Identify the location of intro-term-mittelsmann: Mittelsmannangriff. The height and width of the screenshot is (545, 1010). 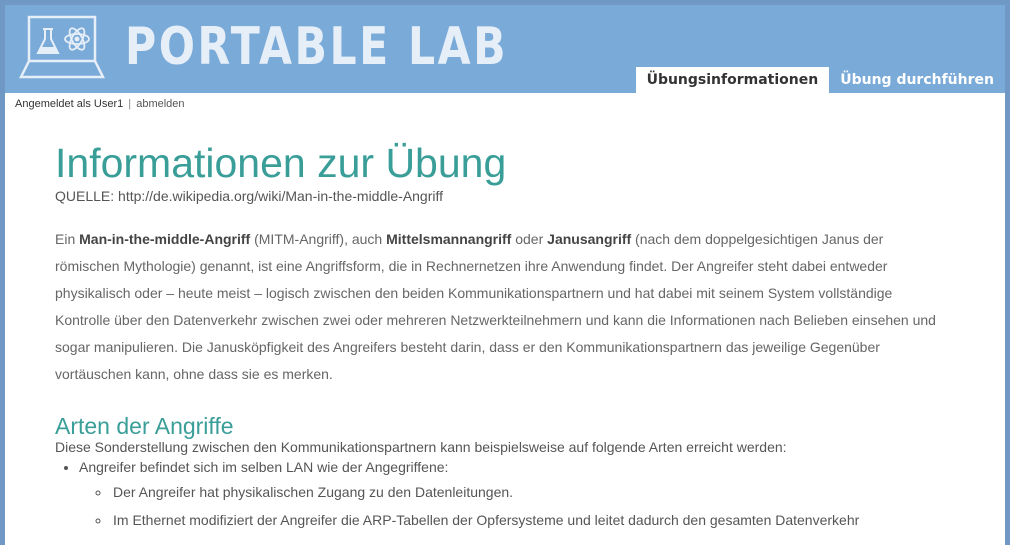
(449, 239).